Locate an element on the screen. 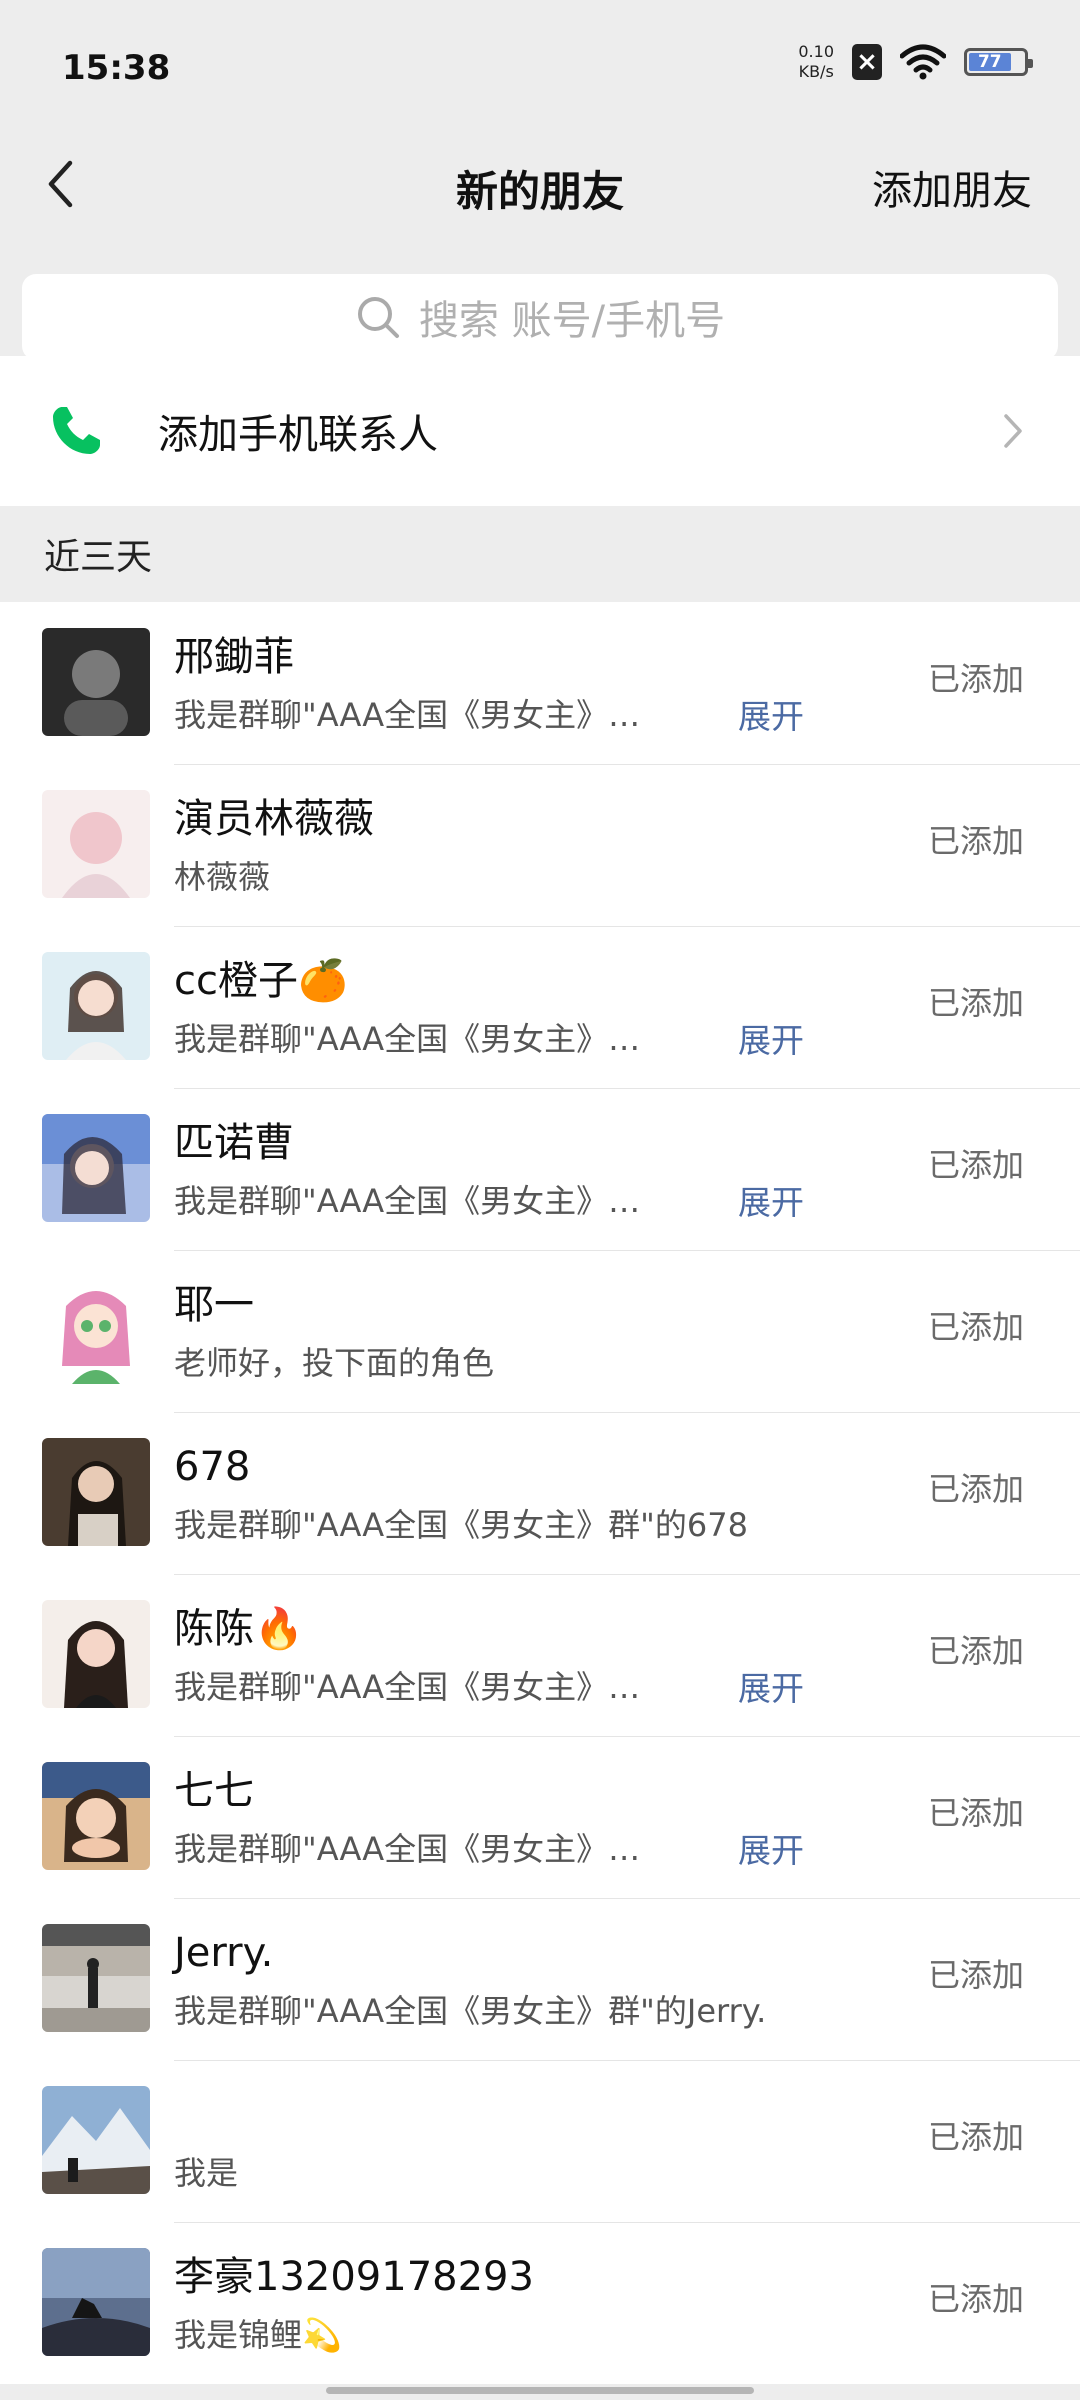 The image size is (1080, 2400). friend-request-row: 我是 已添加 is located at coordinates (540, 2141).